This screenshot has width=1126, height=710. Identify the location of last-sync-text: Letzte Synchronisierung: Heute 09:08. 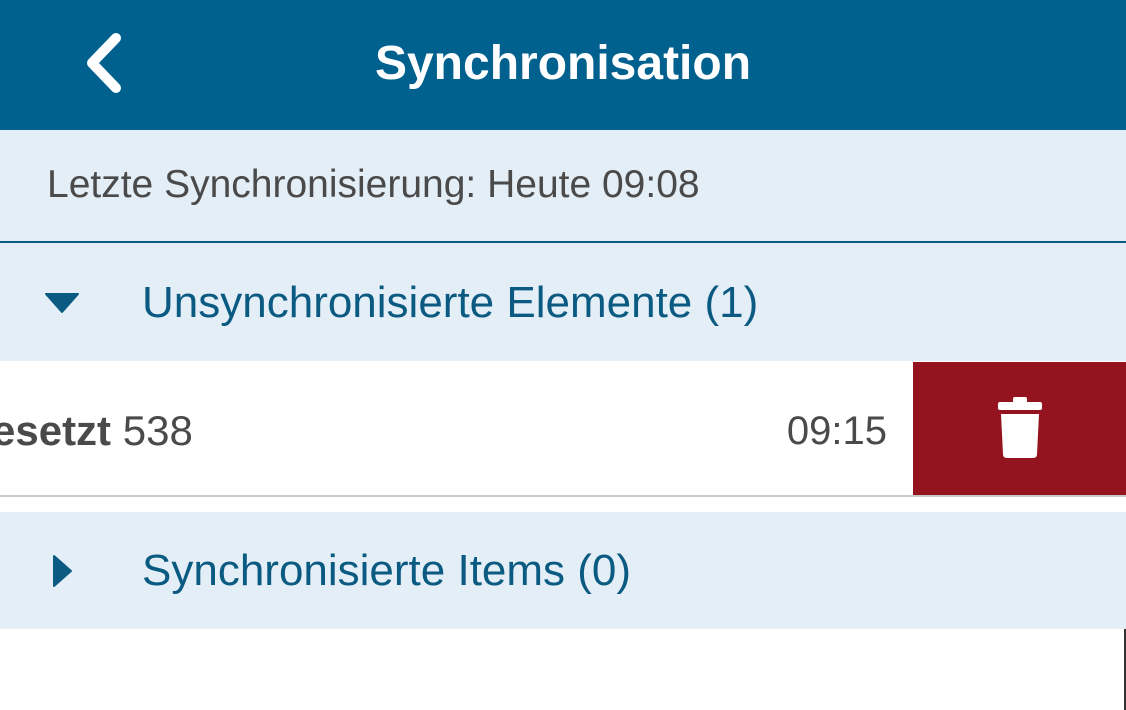
(373, 184).